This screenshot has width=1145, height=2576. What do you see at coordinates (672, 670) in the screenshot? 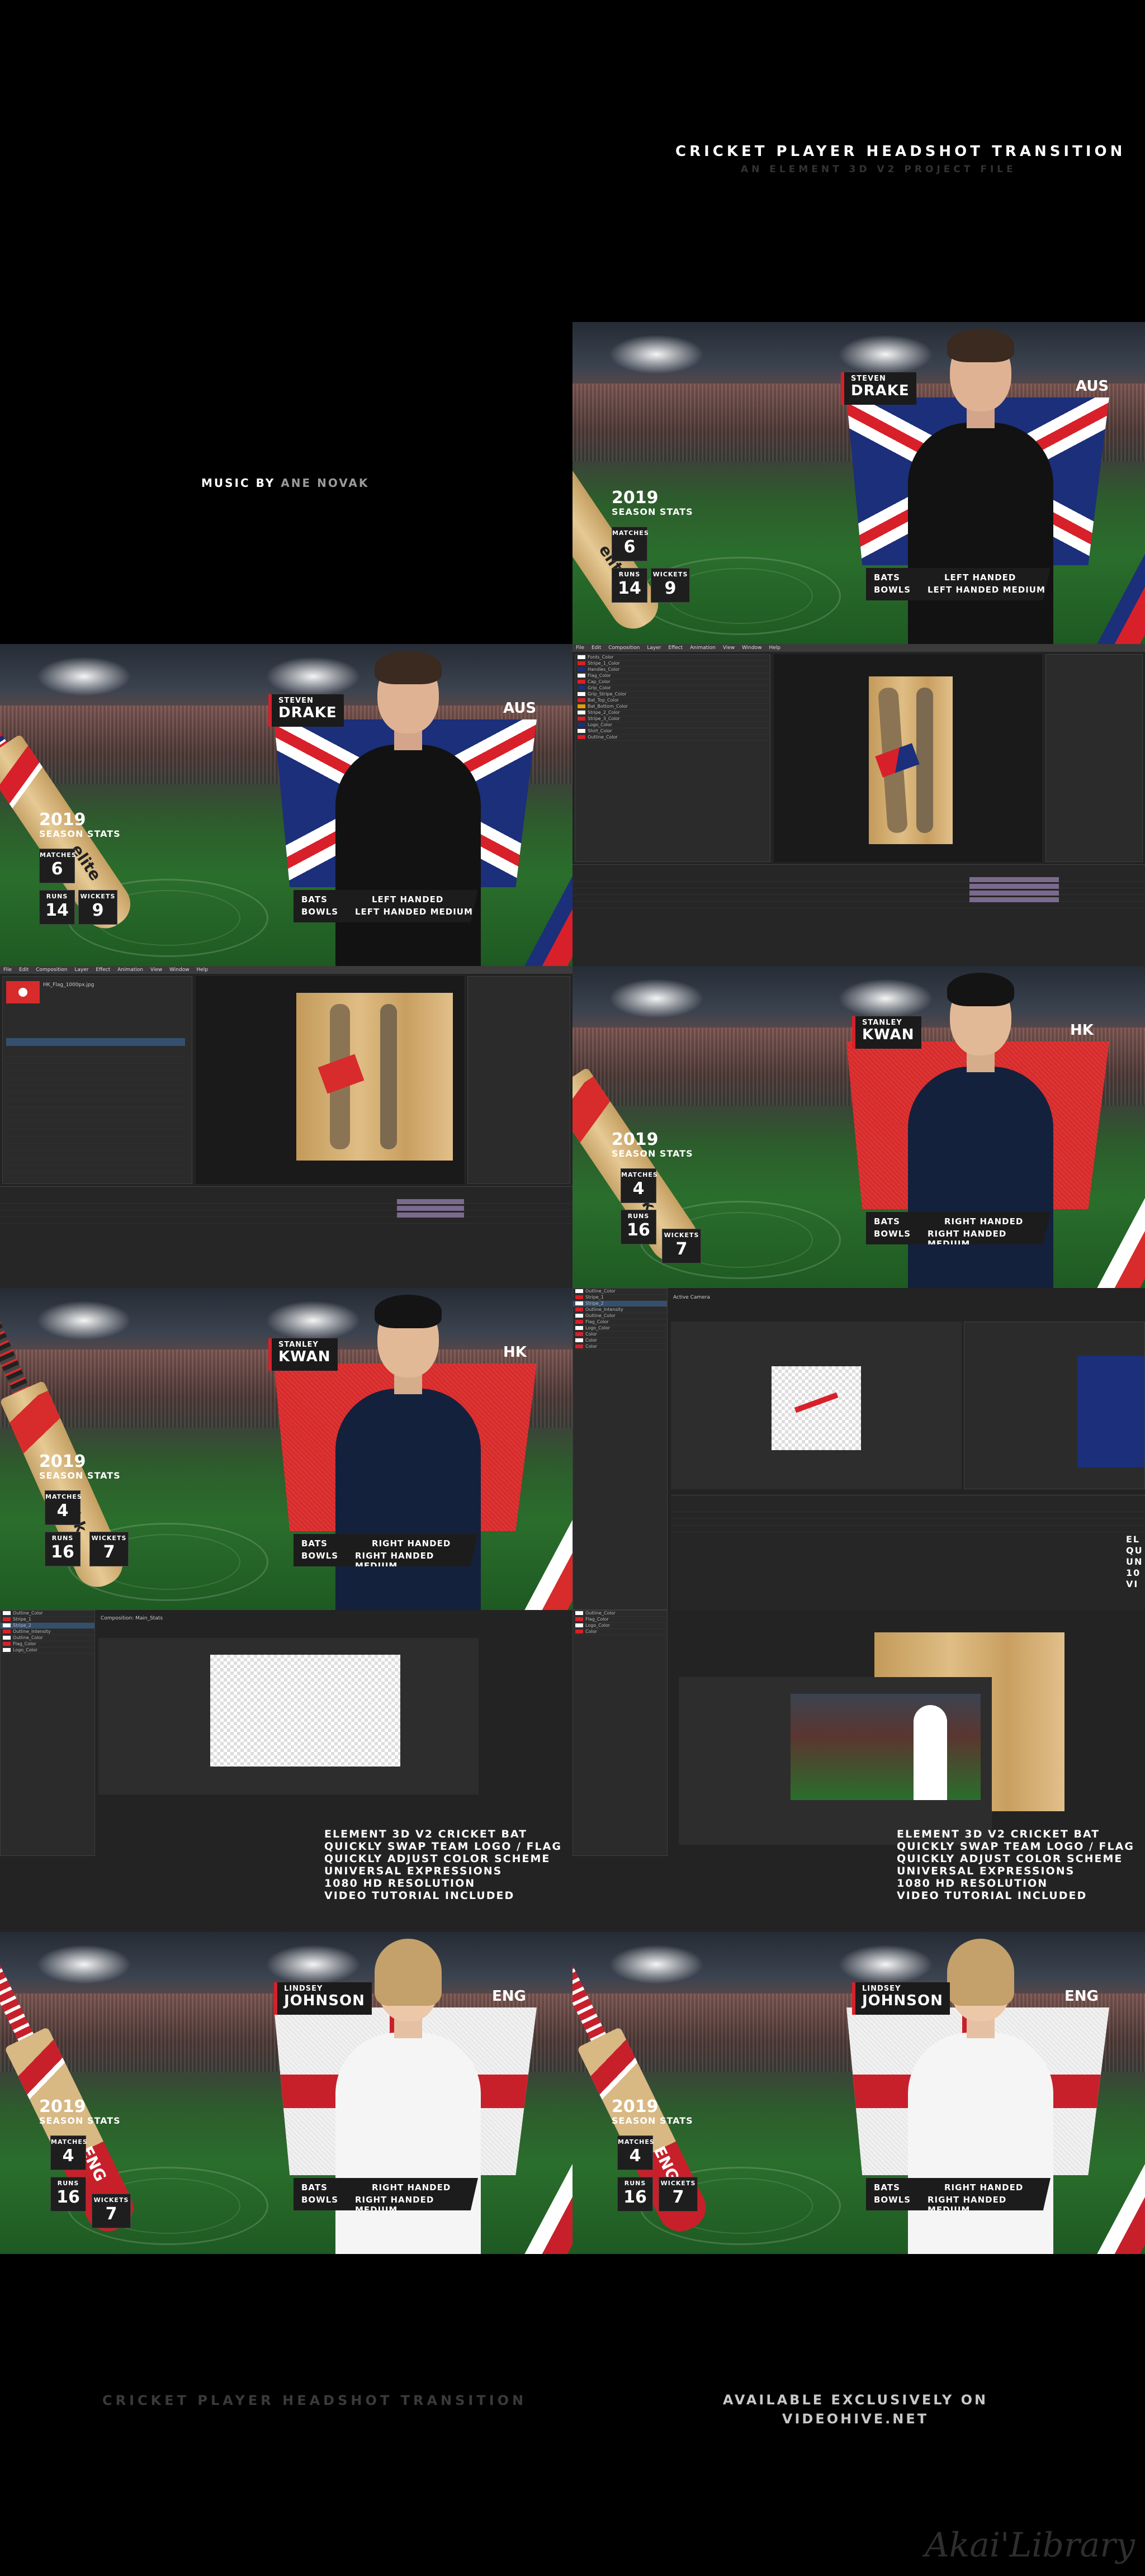
I see `effect-row: Handles_Color` at bounding box center [672, 670].